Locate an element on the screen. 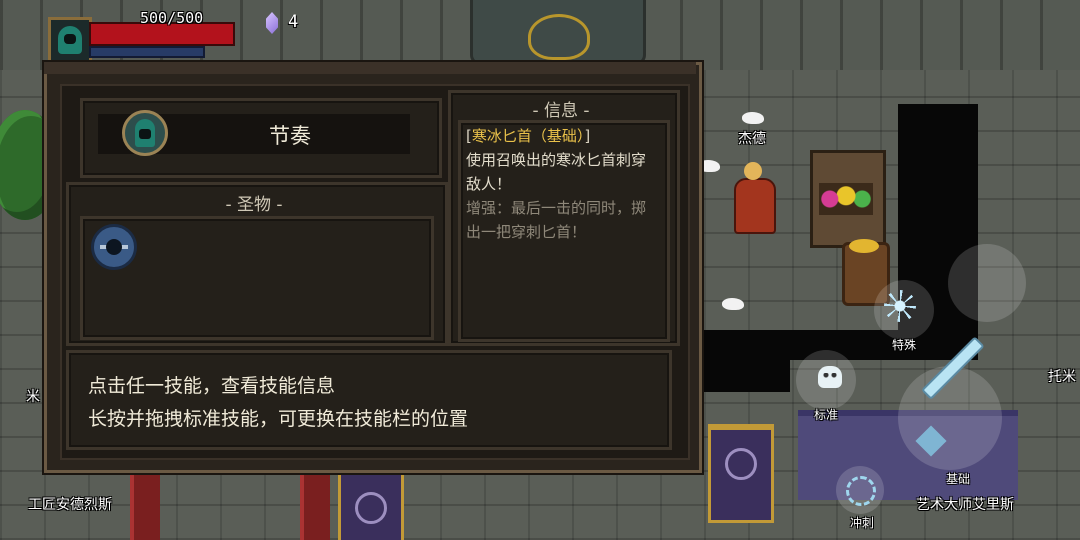  npc-robe is located at coordinates (755, 206).